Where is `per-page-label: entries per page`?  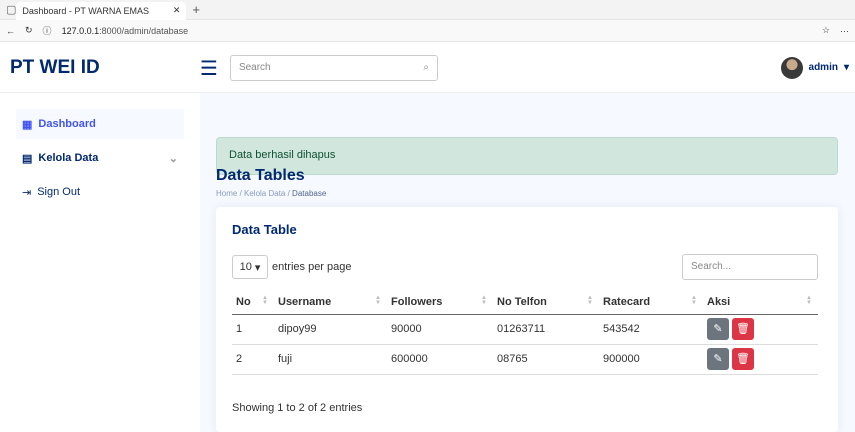
per-page-label: entries per page is located at coordinates (312, 267).